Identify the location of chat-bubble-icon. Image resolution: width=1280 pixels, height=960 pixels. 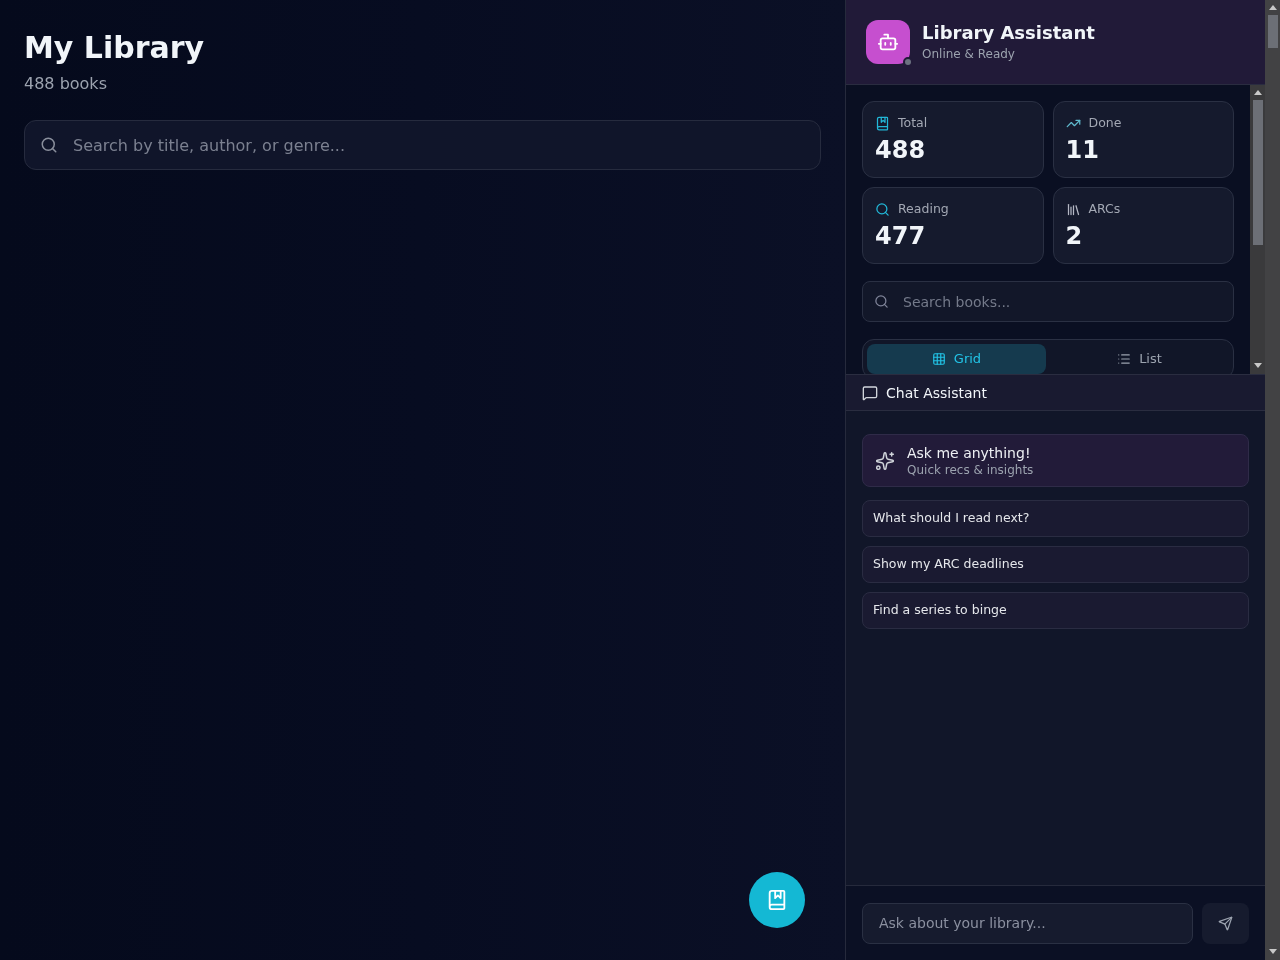
(870, 392).